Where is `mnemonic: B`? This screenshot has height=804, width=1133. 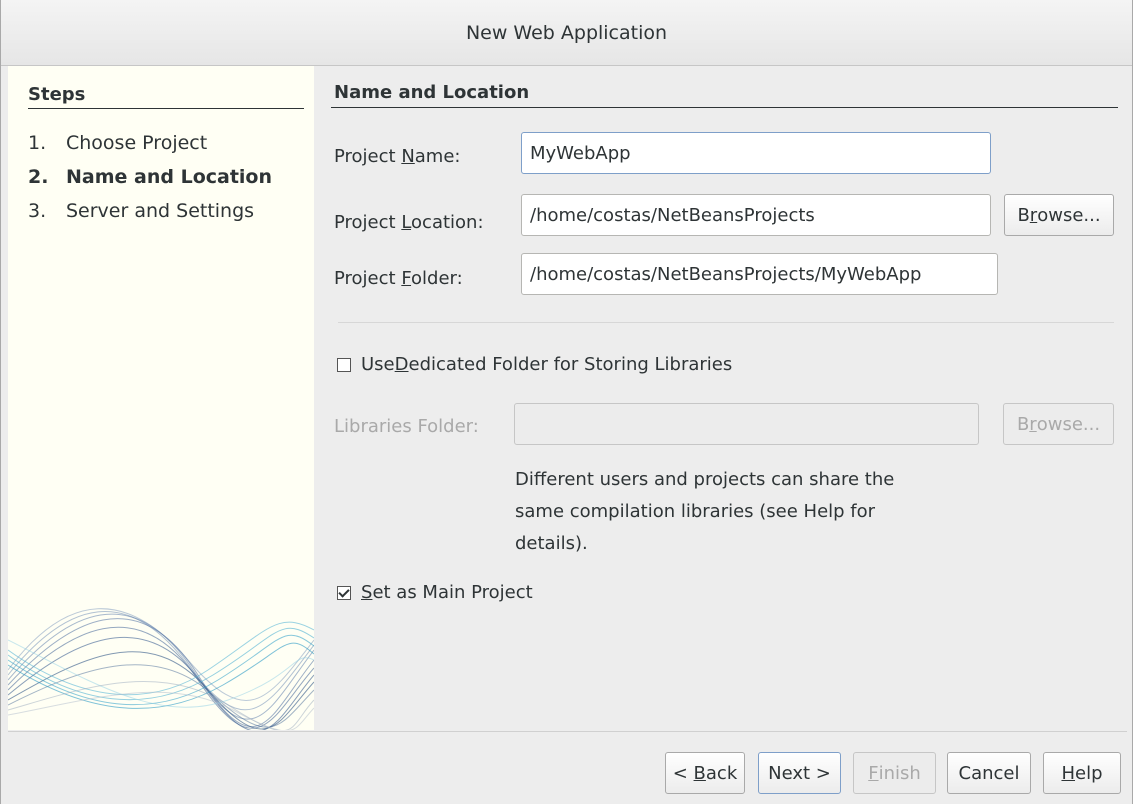
mnemonic: B is located at coordinates (699, 773).